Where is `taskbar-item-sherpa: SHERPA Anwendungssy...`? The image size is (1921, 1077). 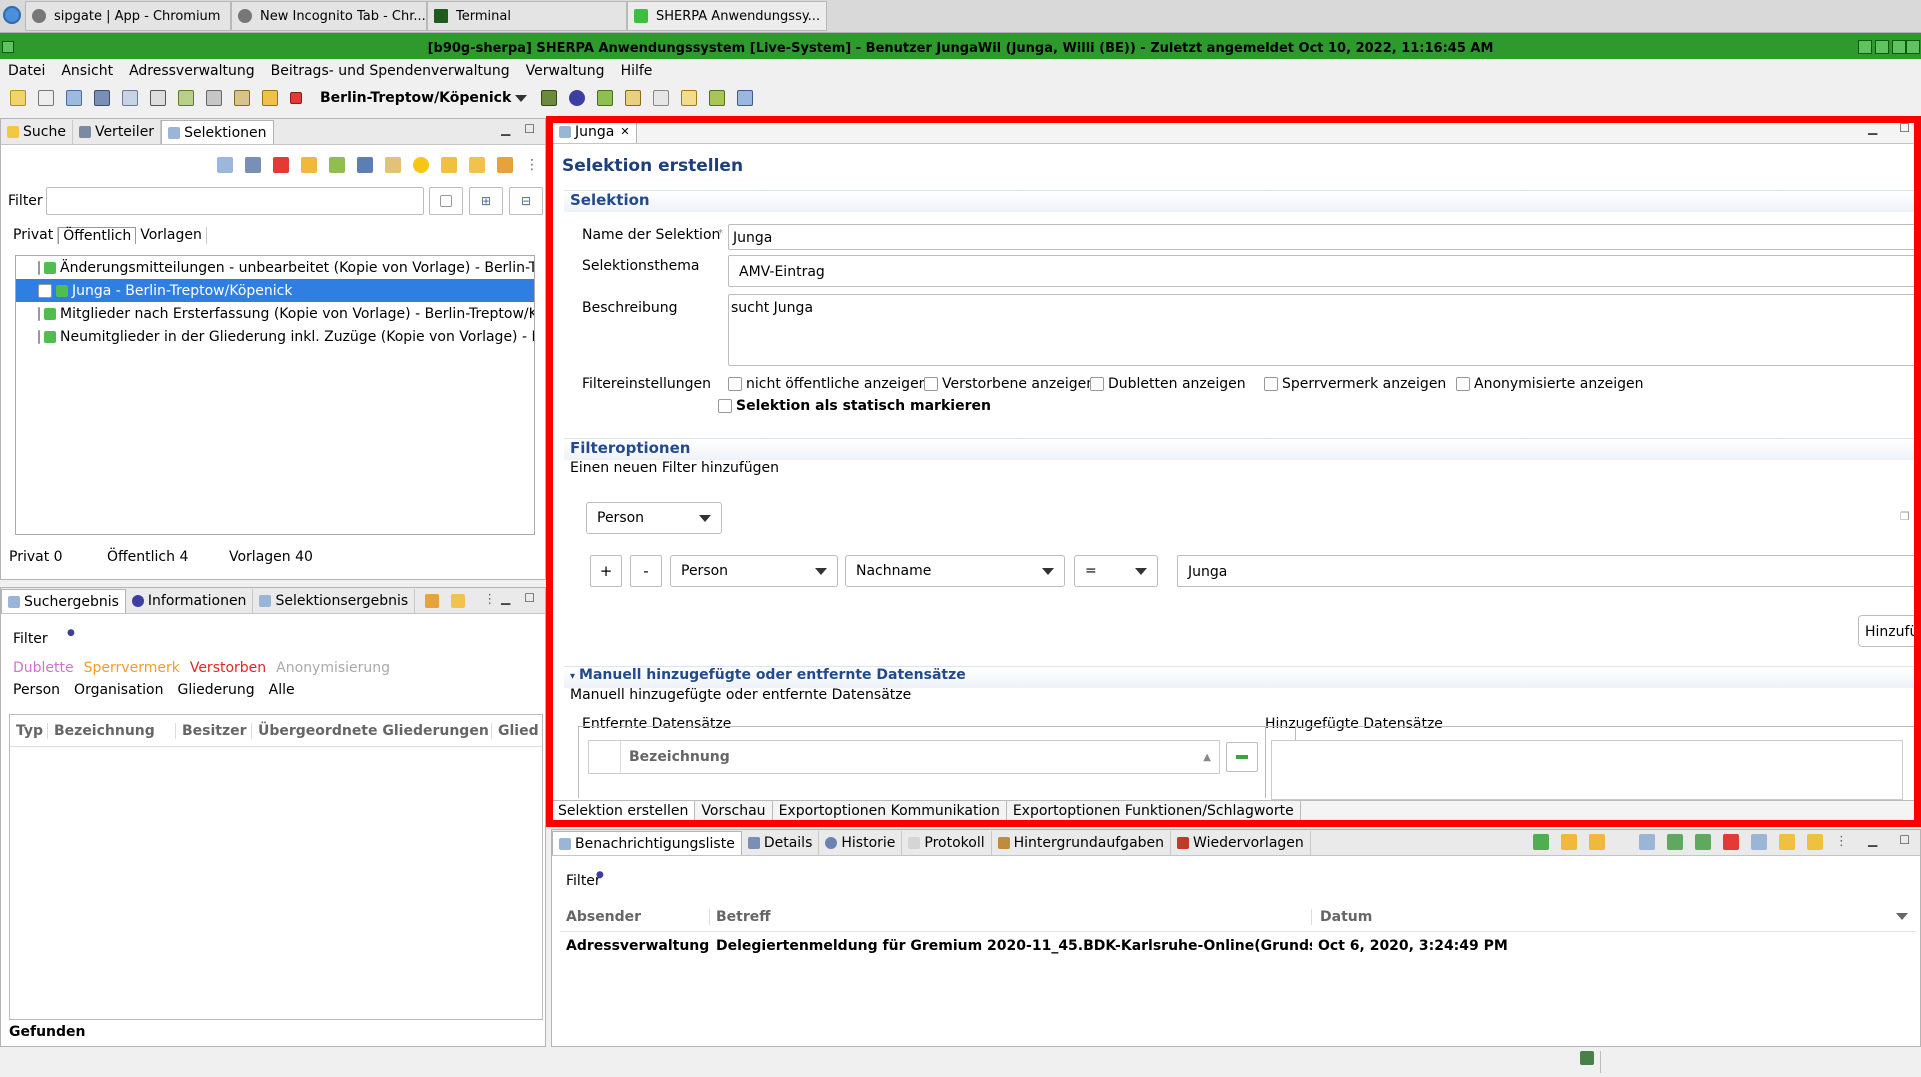
taskbar-item-sherpa: SHERPA Anwendungssy... is located at coordinates (727, 16).